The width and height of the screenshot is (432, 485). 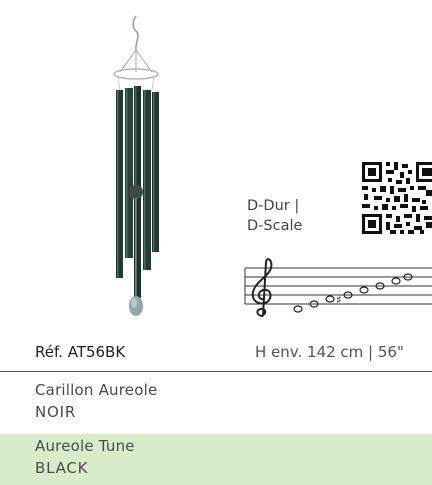 I want to click on product-title-french: Carillon Aureole, so click(x=96, y=390).